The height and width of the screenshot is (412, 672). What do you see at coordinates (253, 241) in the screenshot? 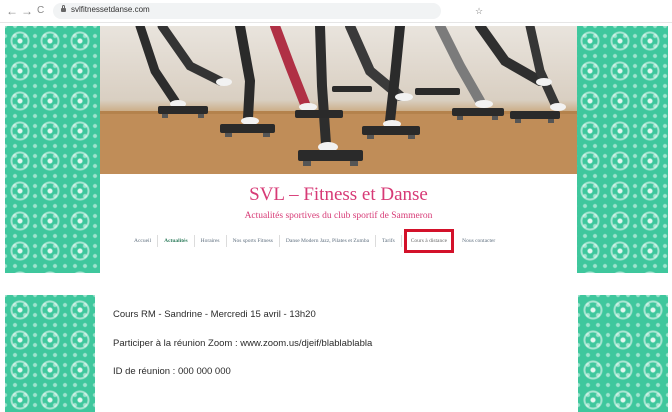
I see `menu-item-nos-sports-fitness: Nos sports Fitness` at bounding box center [253, 241].